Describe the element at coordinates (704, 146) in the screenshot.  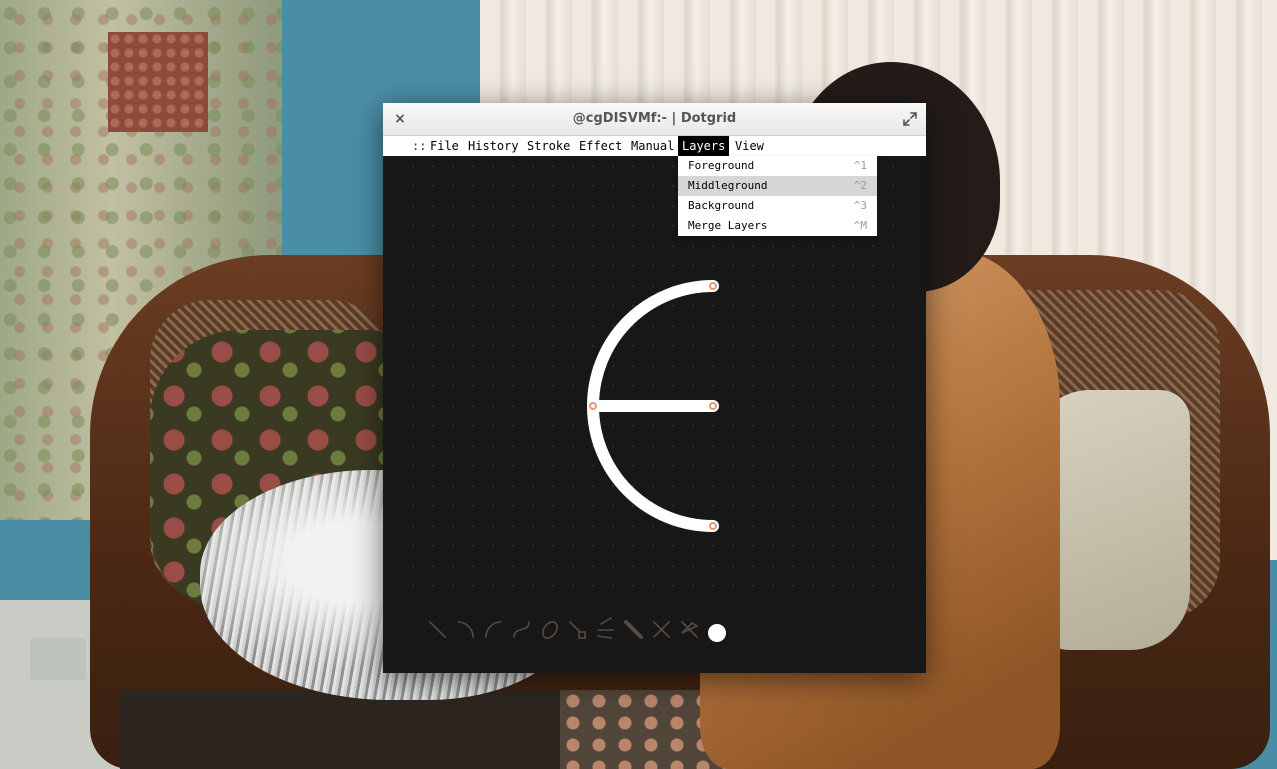
I see `menu-layers: Layers` at that location.